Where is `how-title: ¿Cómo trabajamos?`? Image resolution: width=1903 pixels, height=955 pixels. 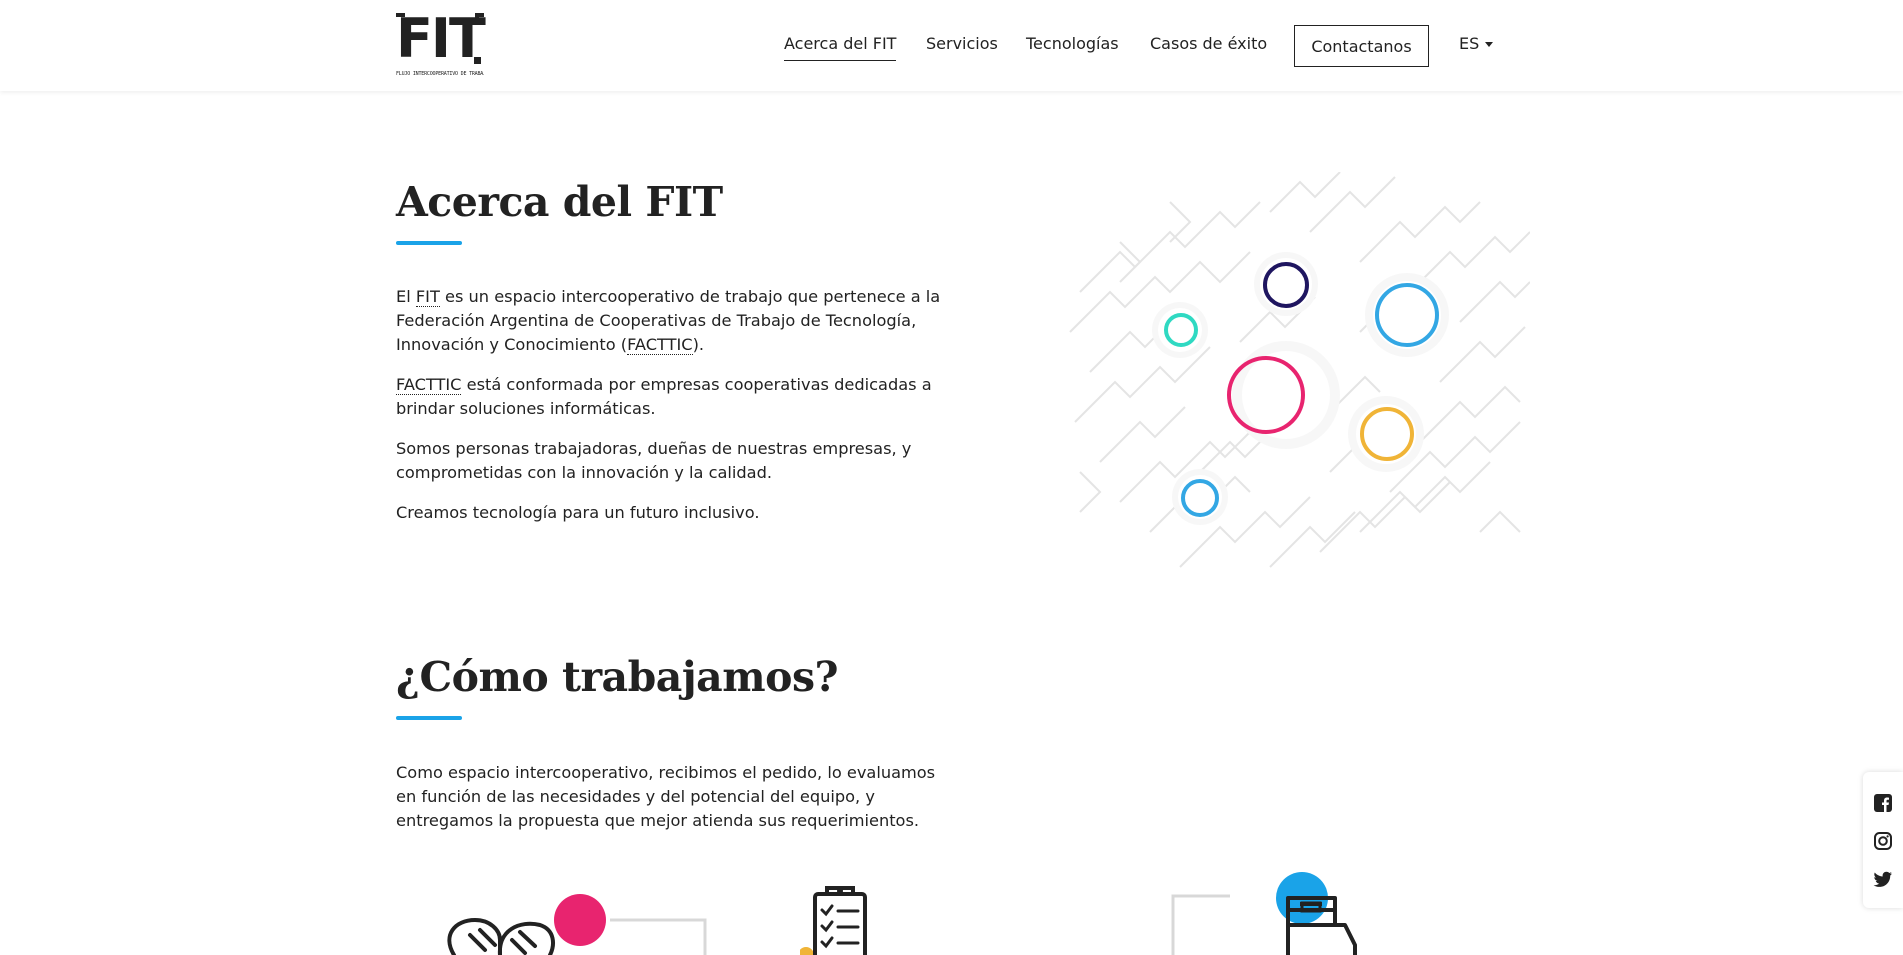
how-title: ¿Cómo trabajamos? is located at coordinates (617, 677).